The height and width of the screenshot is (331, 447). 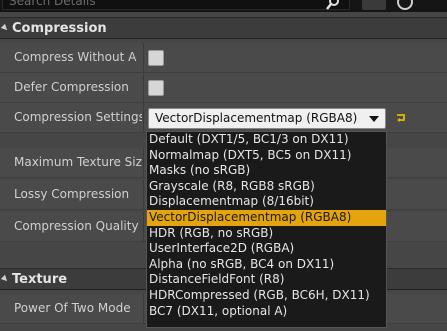 What do you see at coordinates (266, 280) in the screenshot?
I see `dropdown-option: DistanceFieldFont (R8)` at bounding box center [266, 280].